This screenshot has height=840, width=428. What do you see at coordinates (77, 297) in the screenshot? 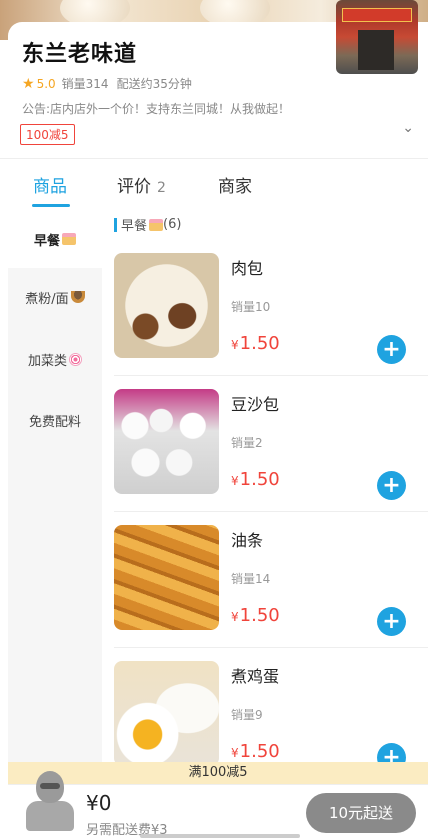
I see `bowl-emoji-icon` at bounding box center [77, 297].